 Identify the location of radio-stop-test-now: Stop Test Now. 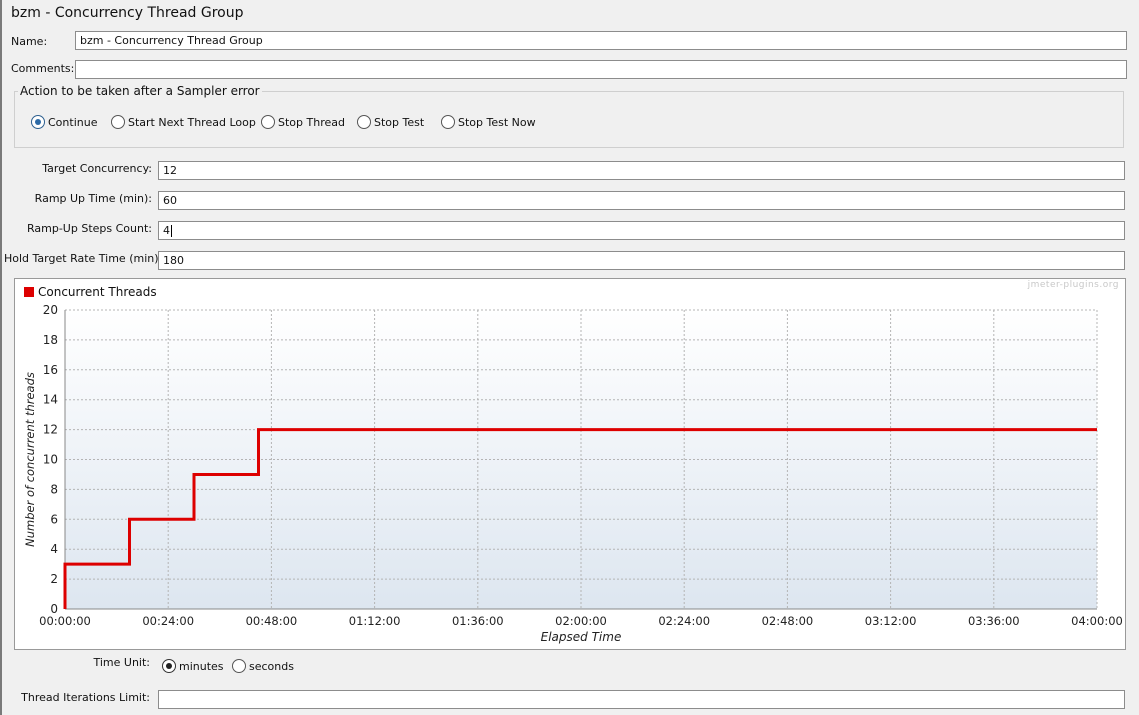
(488, 122).